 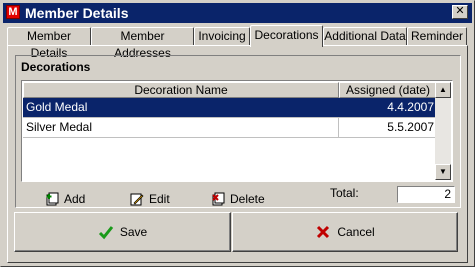 What do you see at coordinates (344, 193) in the screenshot?
I see `total-label: Total:` at bounding box center [344, 193].